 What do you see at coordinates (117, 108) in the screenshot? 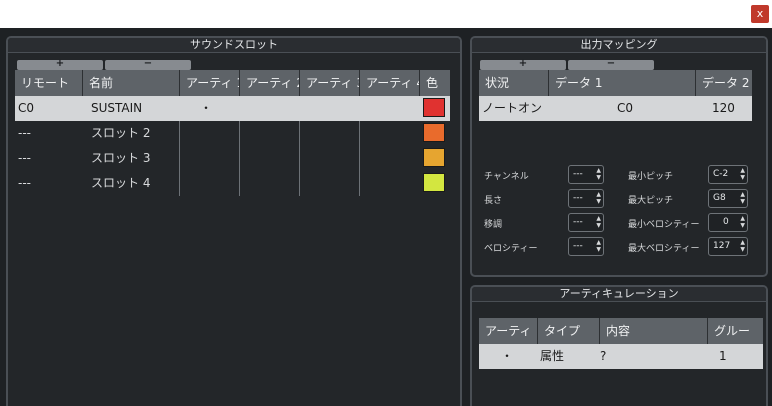
I see `slot-name: SUSTAIN` at bounding box center [117, 108].